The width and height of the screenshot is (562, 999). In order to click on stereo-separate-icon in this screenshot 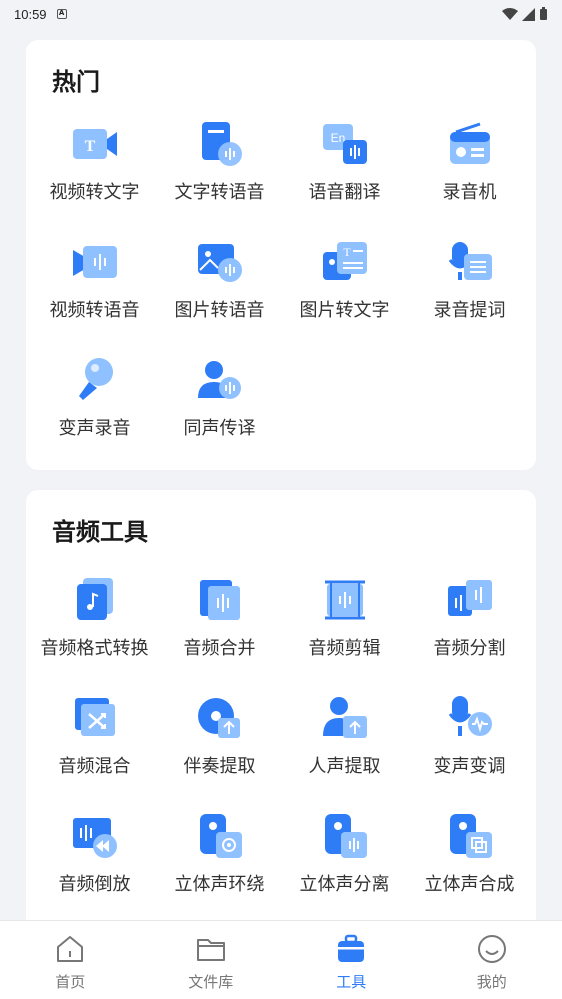, I will do `click(345, 836)`.